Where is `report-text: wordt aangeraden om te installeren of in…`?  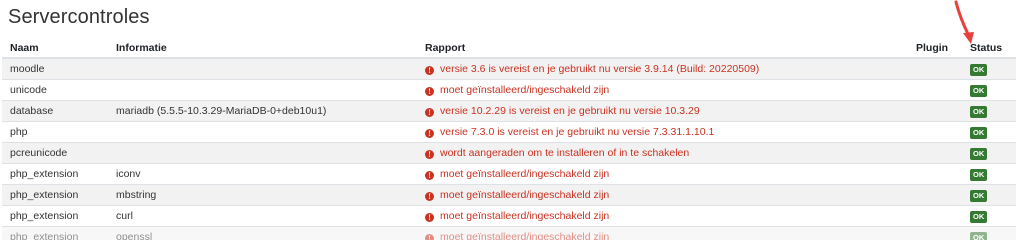 report-text: wordt aangeraden om te installeren of in… is located at coordinates (565, 153).